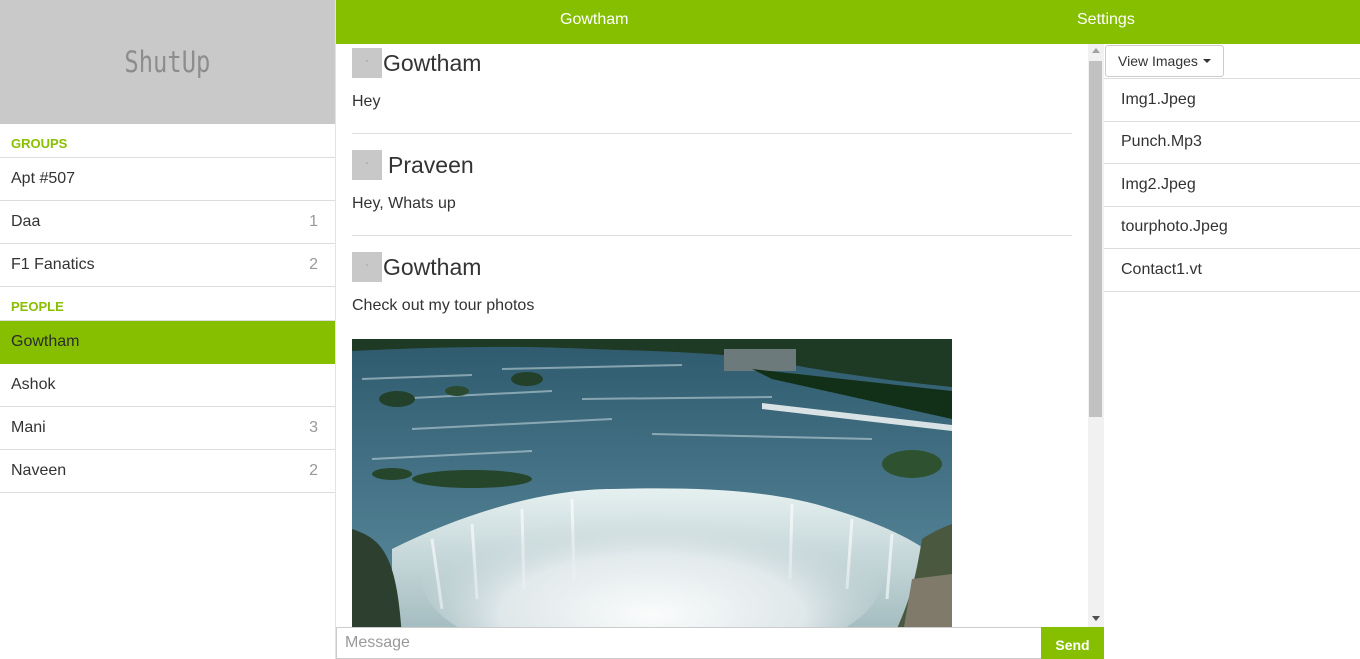 This screenshot has width=1360, height=659. Describe the element at coordinates (26, 221) in the screenshot. I see `group-name: Daa` at that location.